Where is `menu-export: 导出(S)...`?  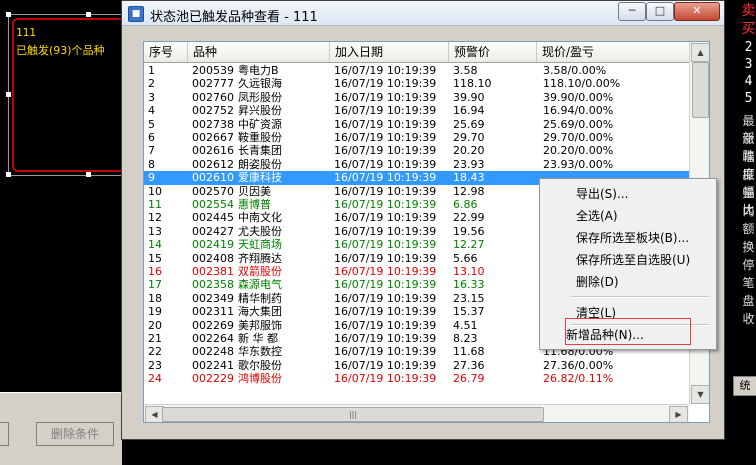 menu-export: 导出(S)... is located at coordinates (602, 193).